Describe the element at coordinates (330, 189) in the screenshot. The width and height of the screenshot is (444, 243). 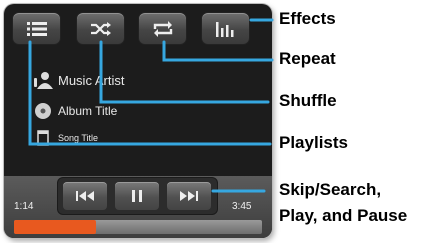
I see `controls-callout-line1: Skip/Search,` at that location.